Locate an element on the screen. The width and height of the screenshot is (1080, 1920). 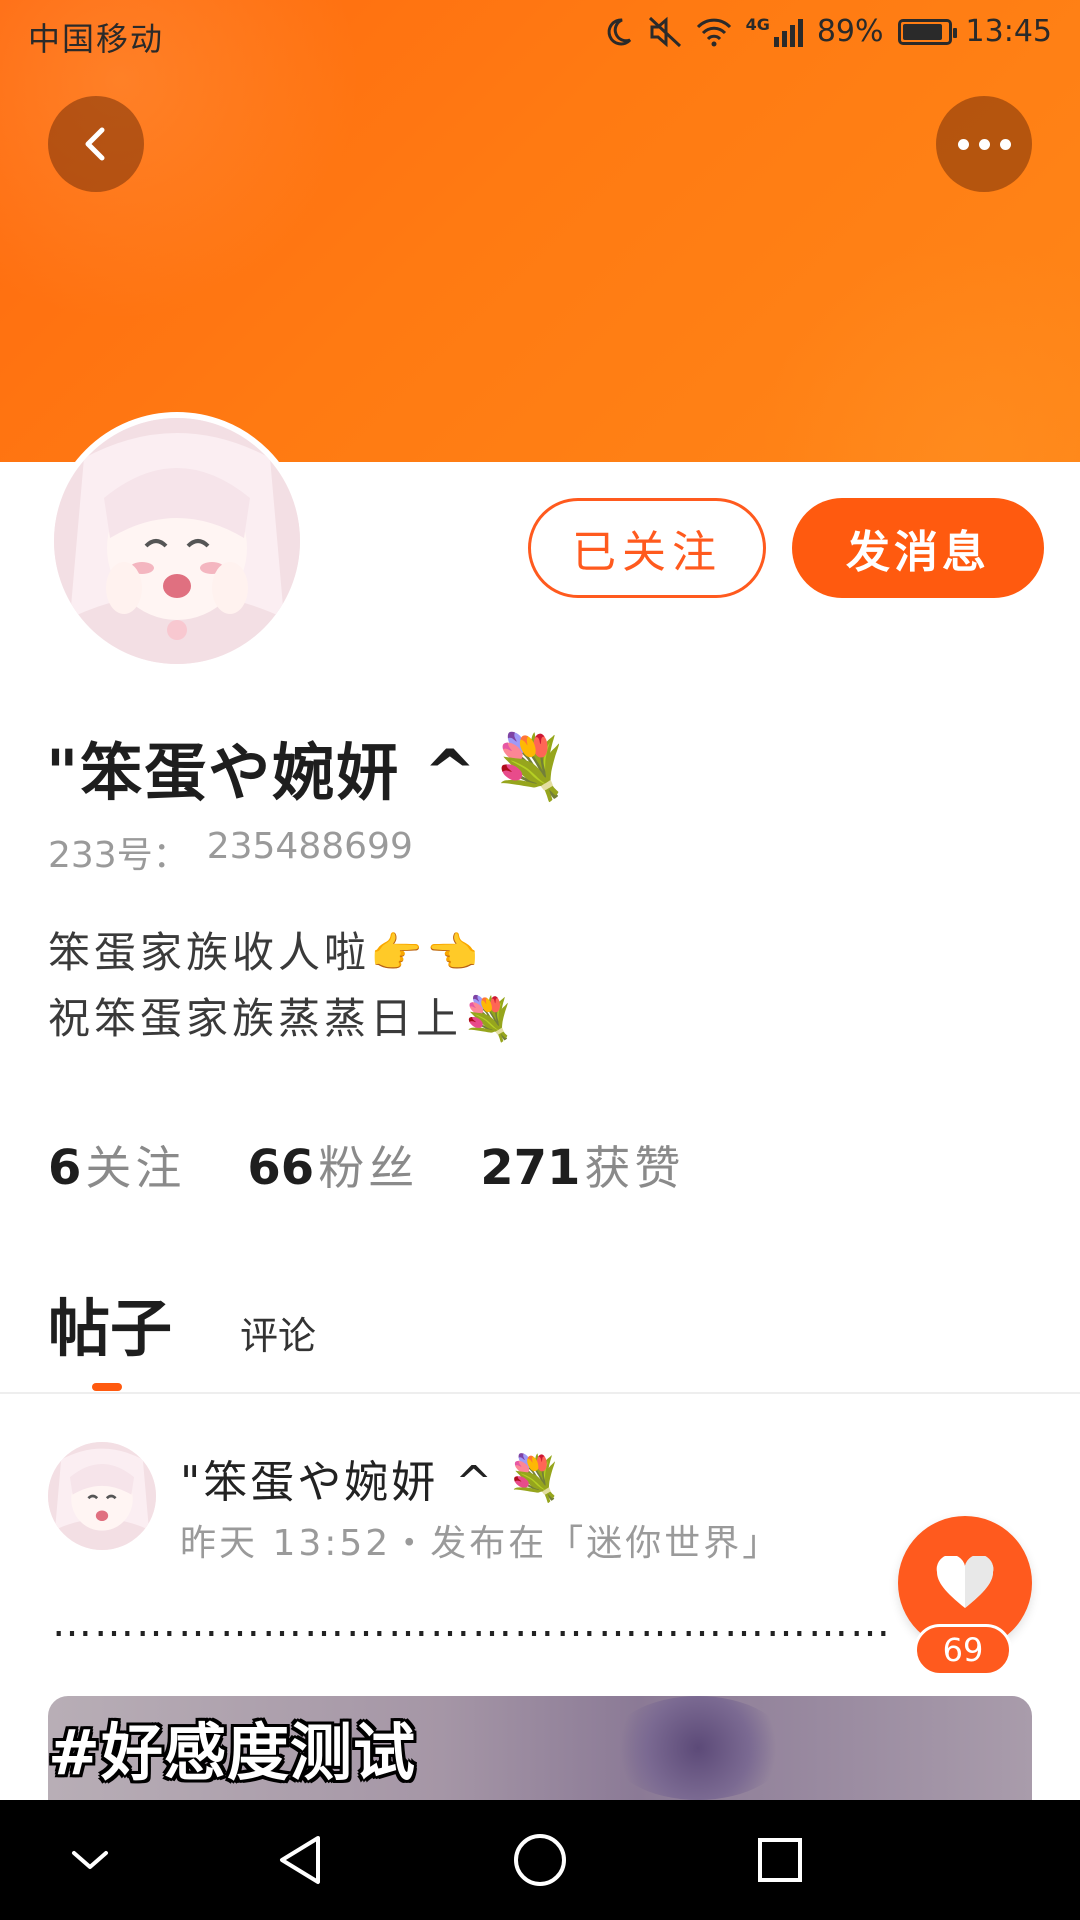
stat-value: 271 is located at coordinates (530, 1168).